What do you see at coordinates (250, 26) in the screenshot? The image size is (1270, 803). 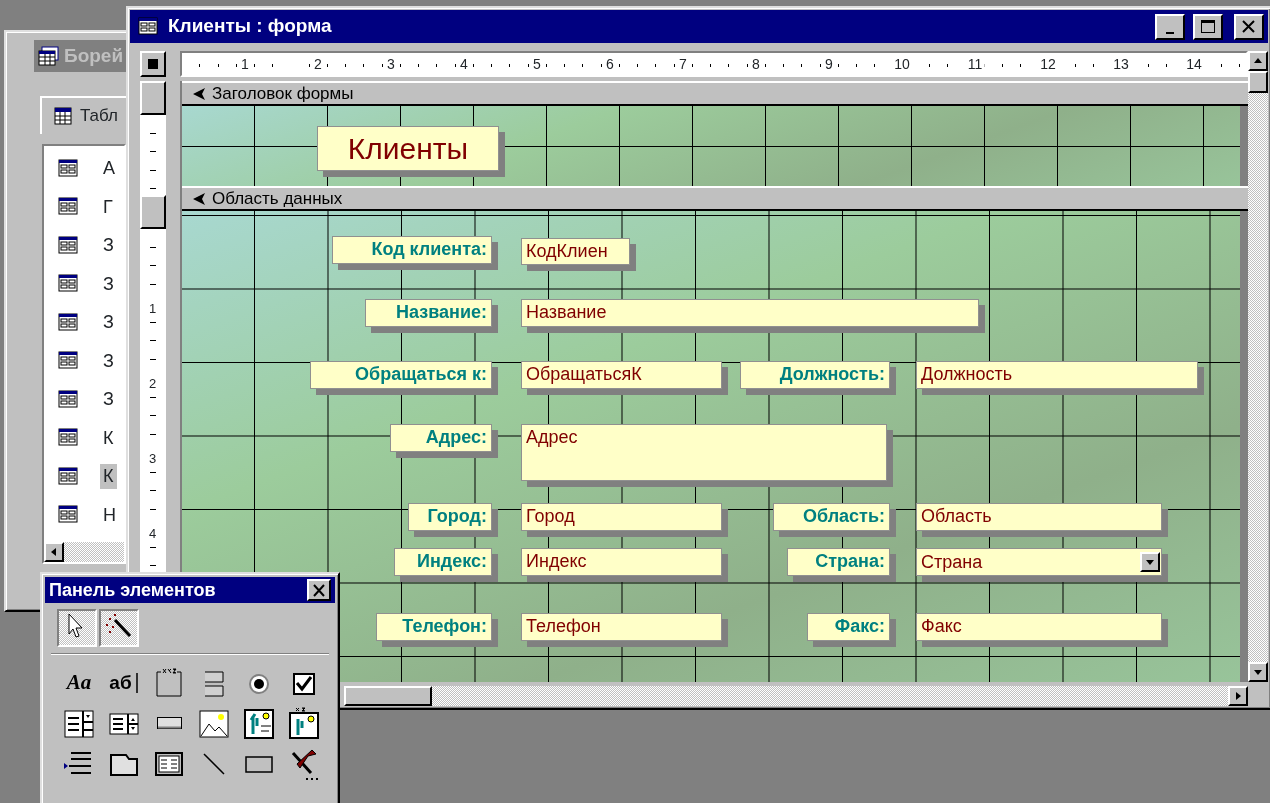 I see `window-title: Клиенты : форма` at bounding box center [250, 26].